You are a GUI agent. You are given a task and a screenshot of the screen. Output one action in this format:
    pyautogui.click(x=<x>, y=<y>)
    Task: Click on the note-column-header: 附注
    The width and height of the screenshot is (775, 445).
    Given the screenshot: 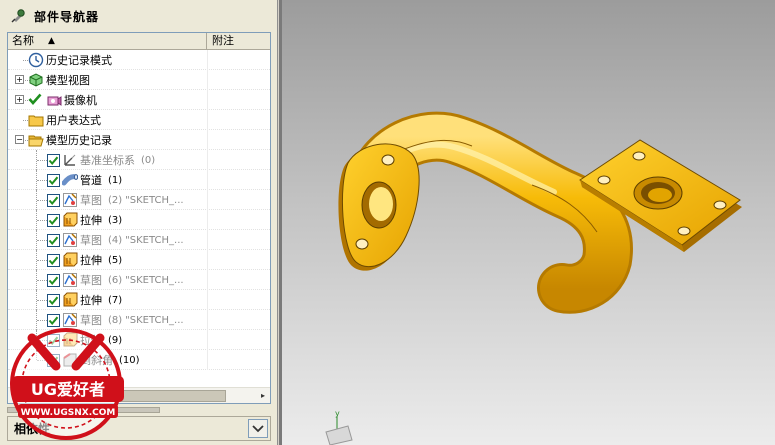 What is the action you would take?
    pyautogui.click(x=238, y=41)
    